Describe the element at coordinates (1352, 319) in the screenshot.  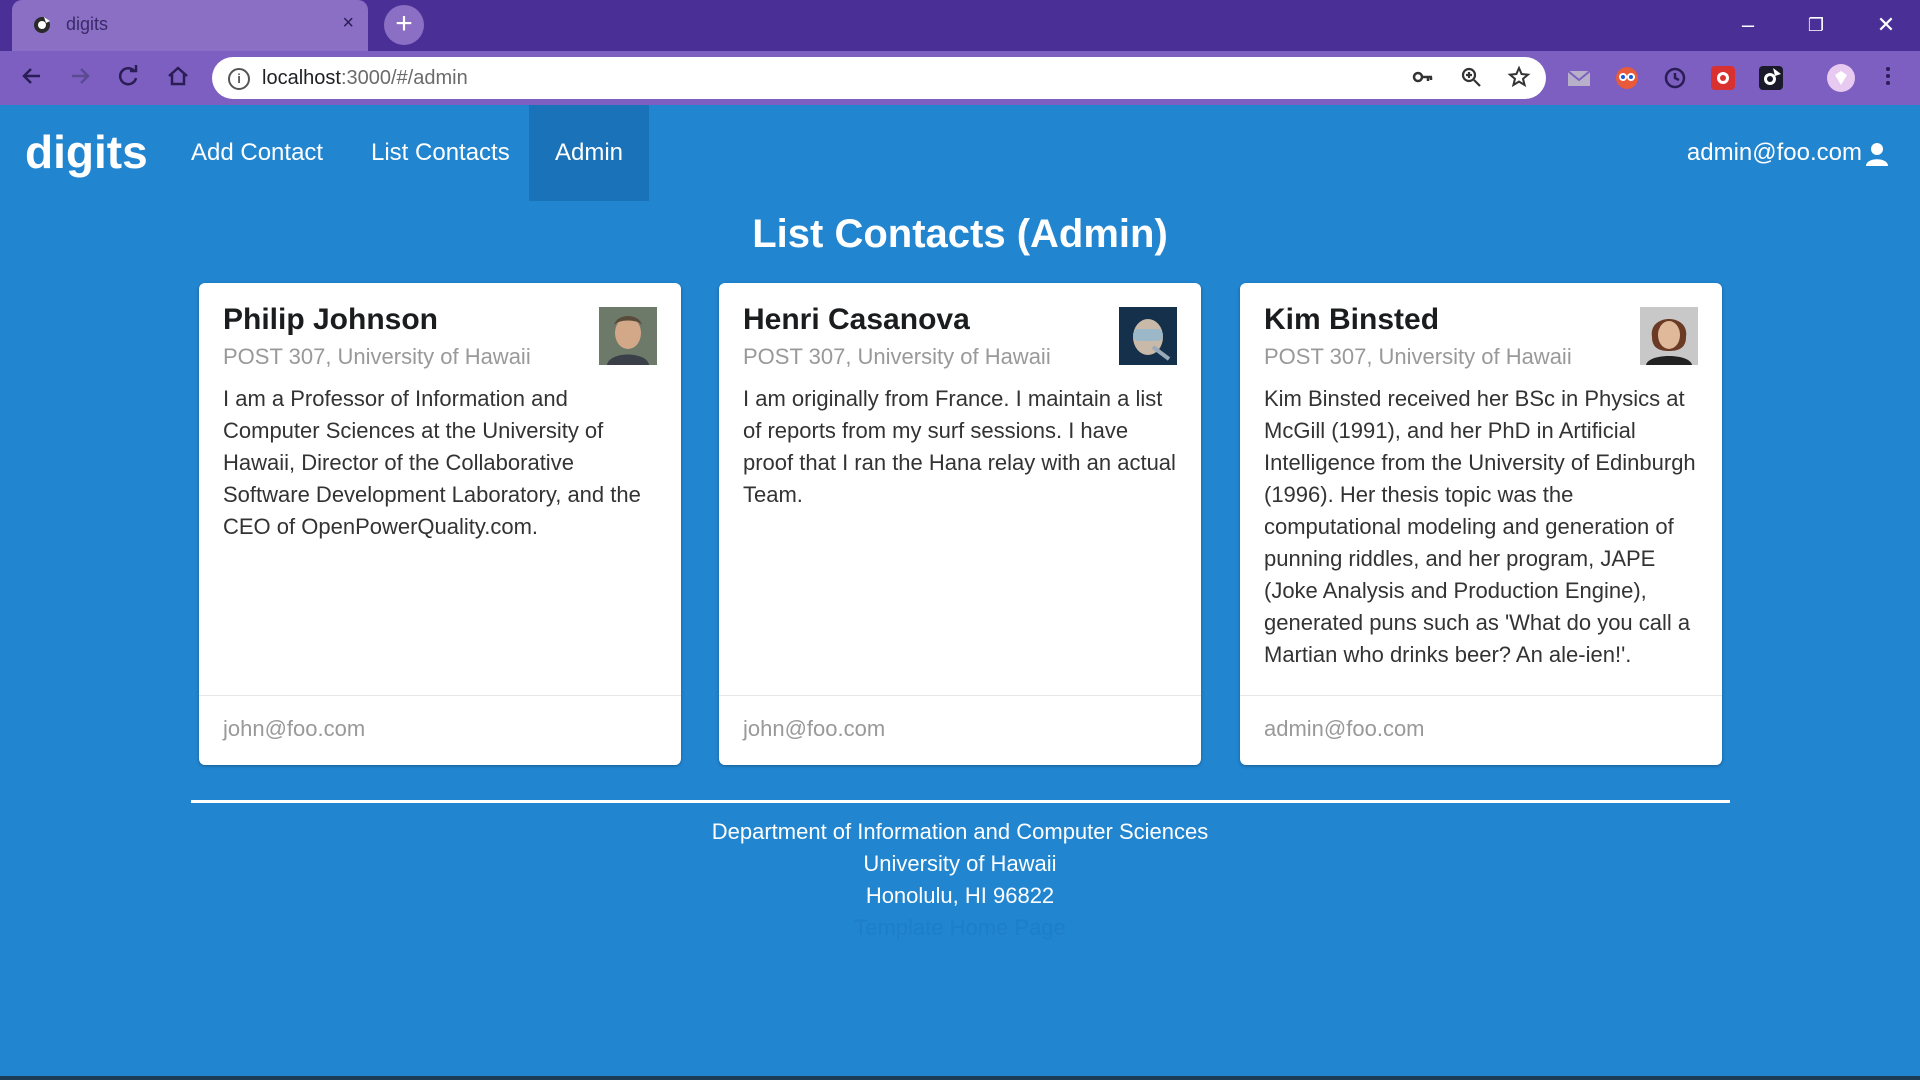
I see `contact-name: Kim Binsted` at that location.